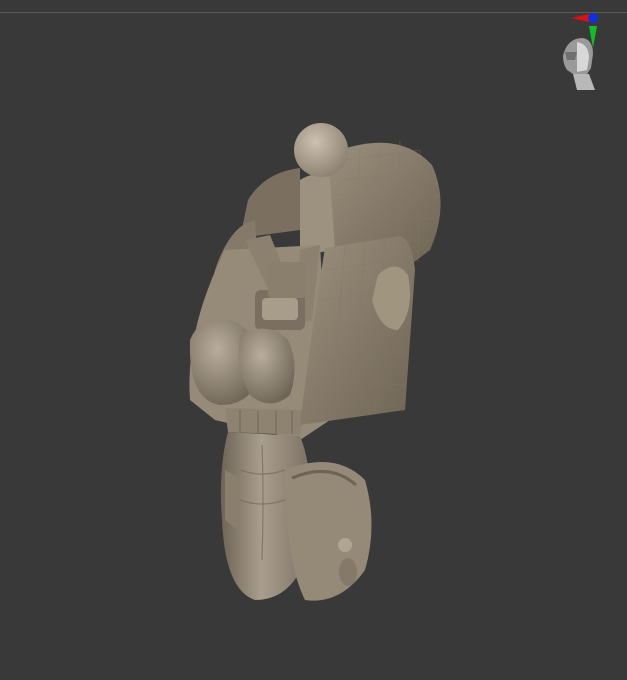 This screenshot has height=680, width=627. What do you see at coordinates (345, 545) in the screenshot?
I see `hip-knob-top` at bounding box center [345, 545].